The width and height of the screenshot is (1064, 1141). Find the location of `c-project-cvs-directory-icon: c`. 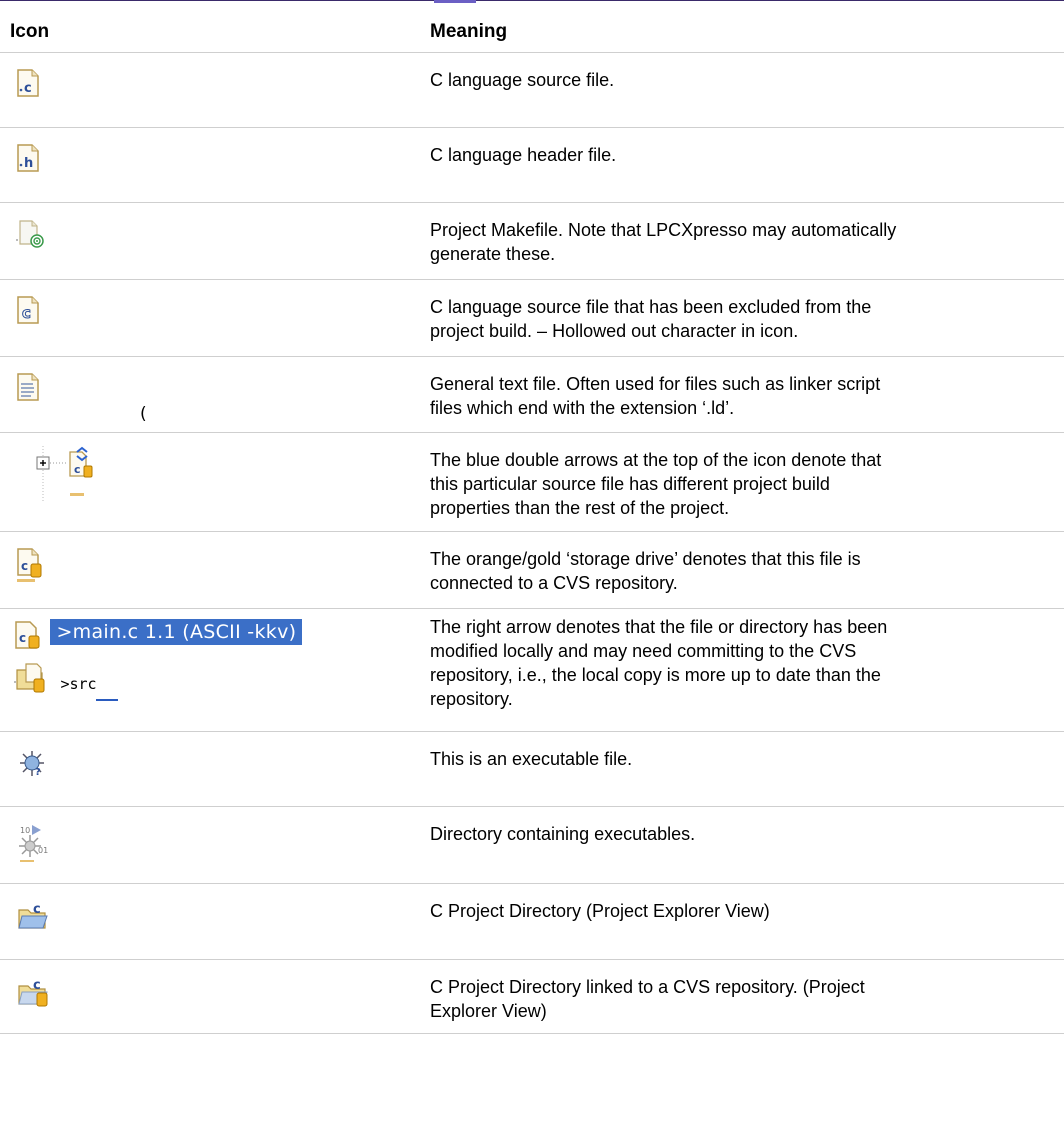

c-project-cvs-directory-icon: c is located at coordinates (33, 994).